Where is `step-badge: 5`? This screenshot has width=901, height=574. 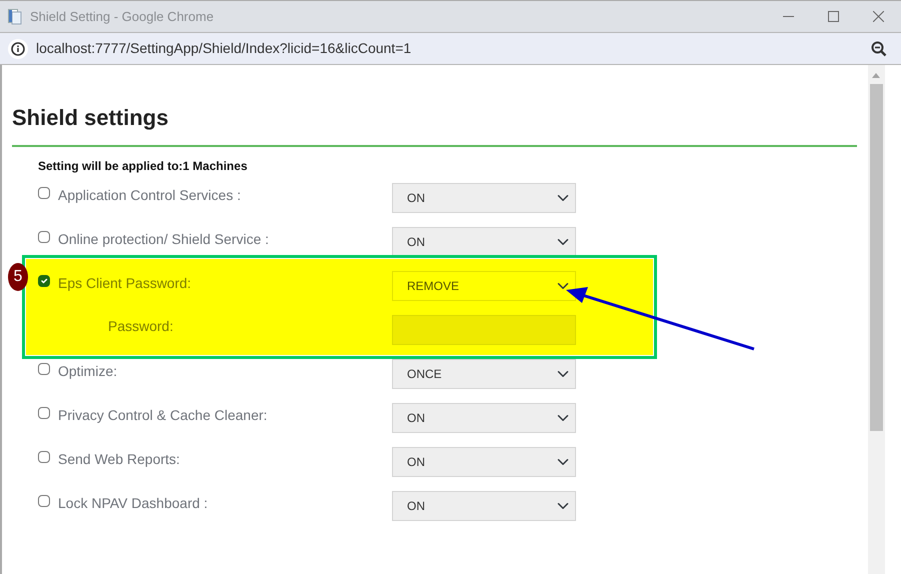
step-badge: 5 is located at coordinates (18, 277).